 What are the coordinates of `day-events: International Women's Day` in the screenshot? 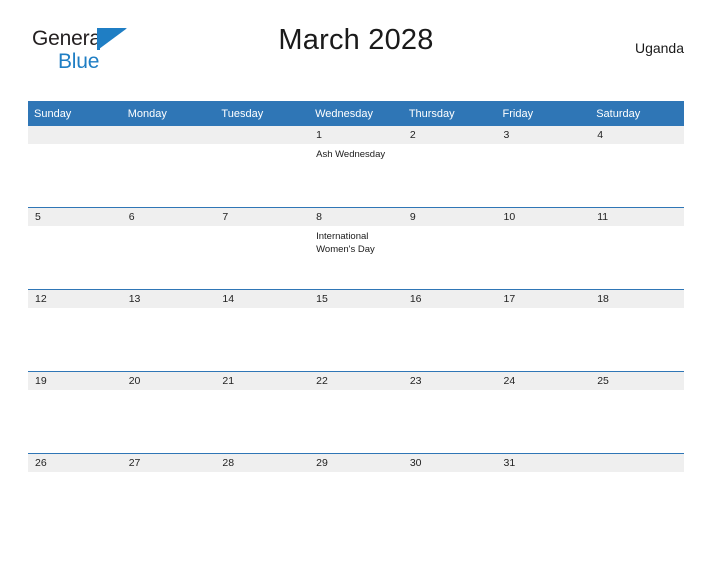 It's located at (356, 241).